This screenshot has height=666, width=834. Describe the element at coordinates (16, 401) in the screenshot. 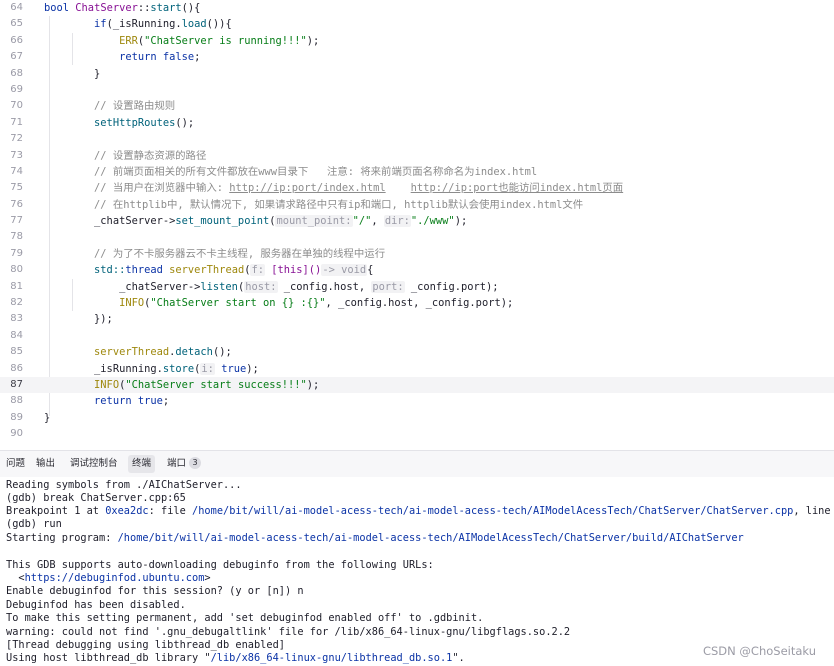

I see `line-number: 88` at that location.